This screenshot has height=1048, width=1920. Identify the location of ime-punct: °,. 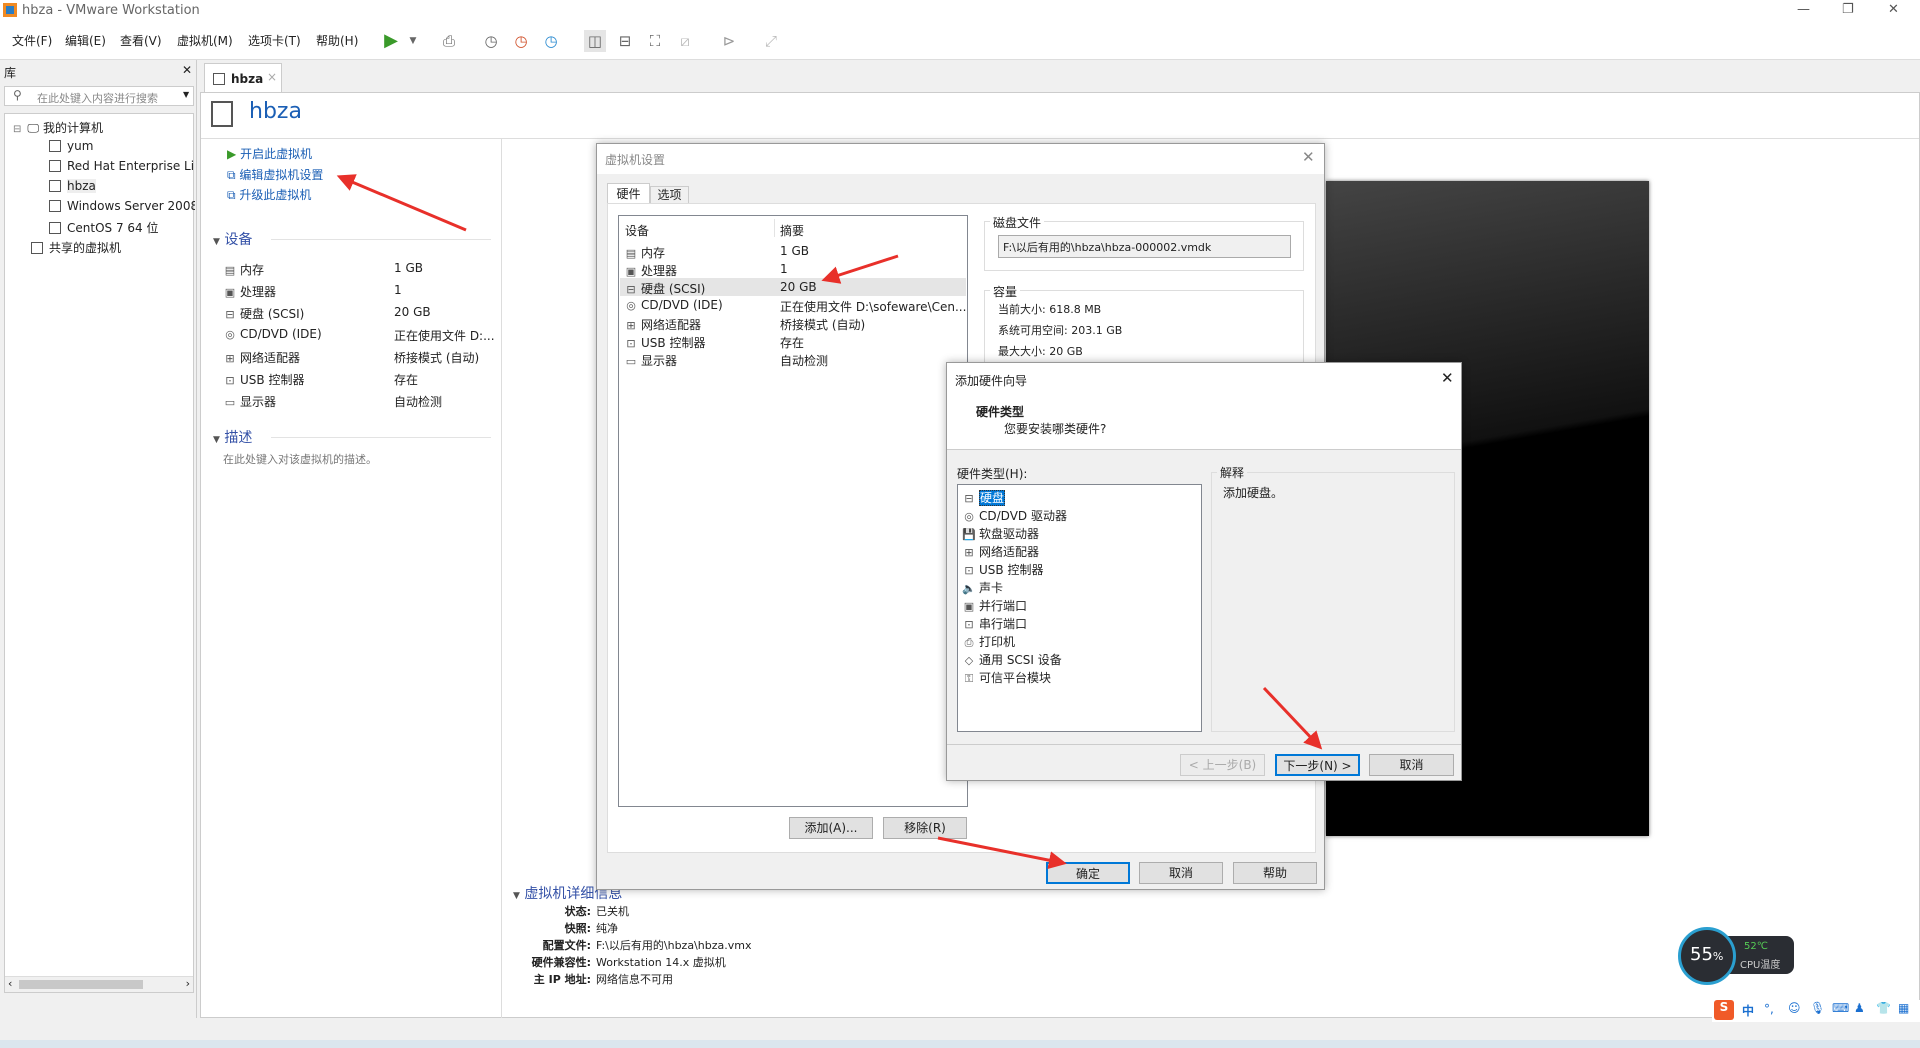
(1769, 1009).